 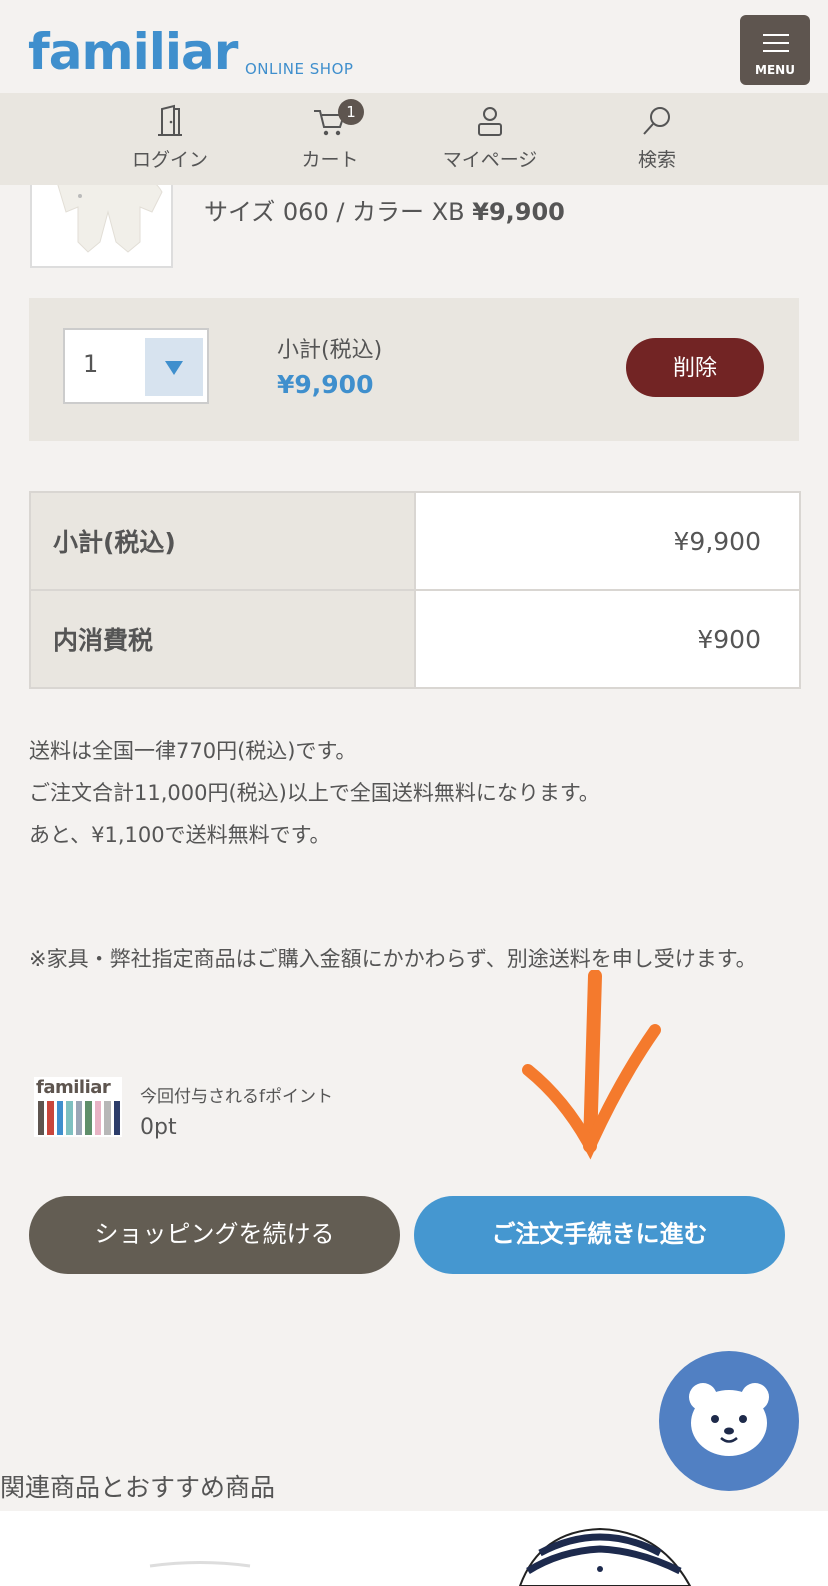 I want to click on brand-logo-subtitle: ONLINE SHOP, so click(x=299, y=69).